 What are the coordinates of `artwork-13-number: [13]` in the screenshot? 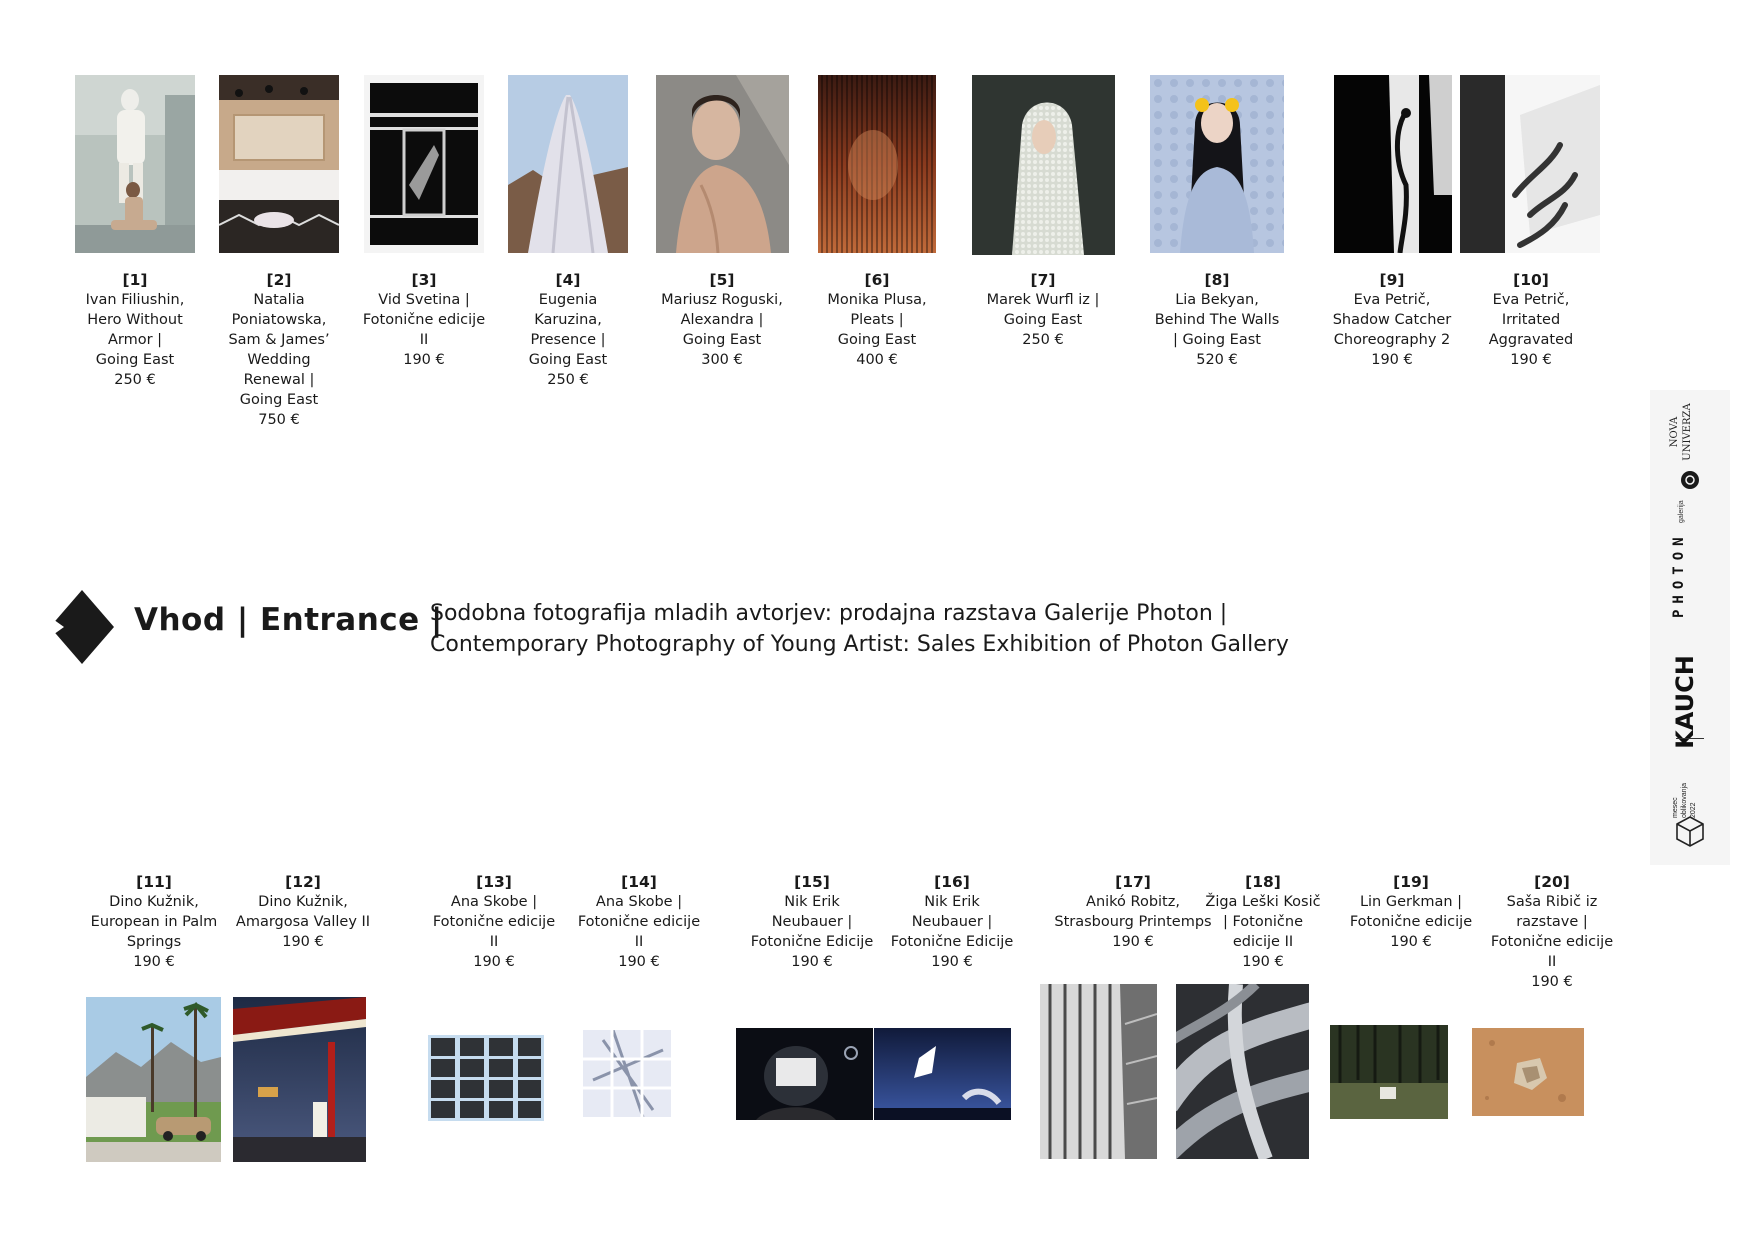 It's located at (494, 882).